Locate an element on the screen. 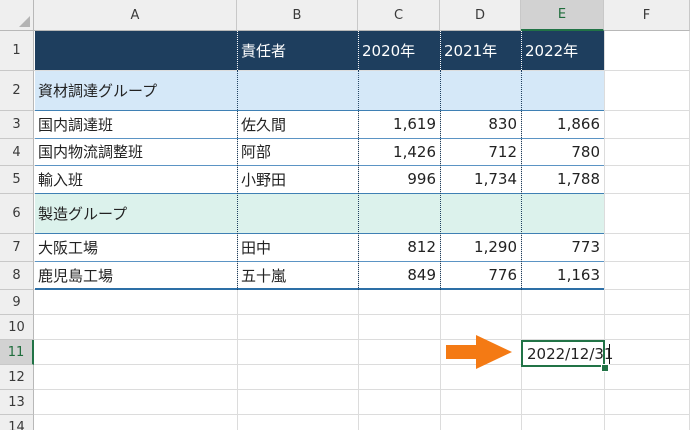 The image size is (690, 430). active-cell-E11: 2022/12/31 is located at coordinates (567, 353).